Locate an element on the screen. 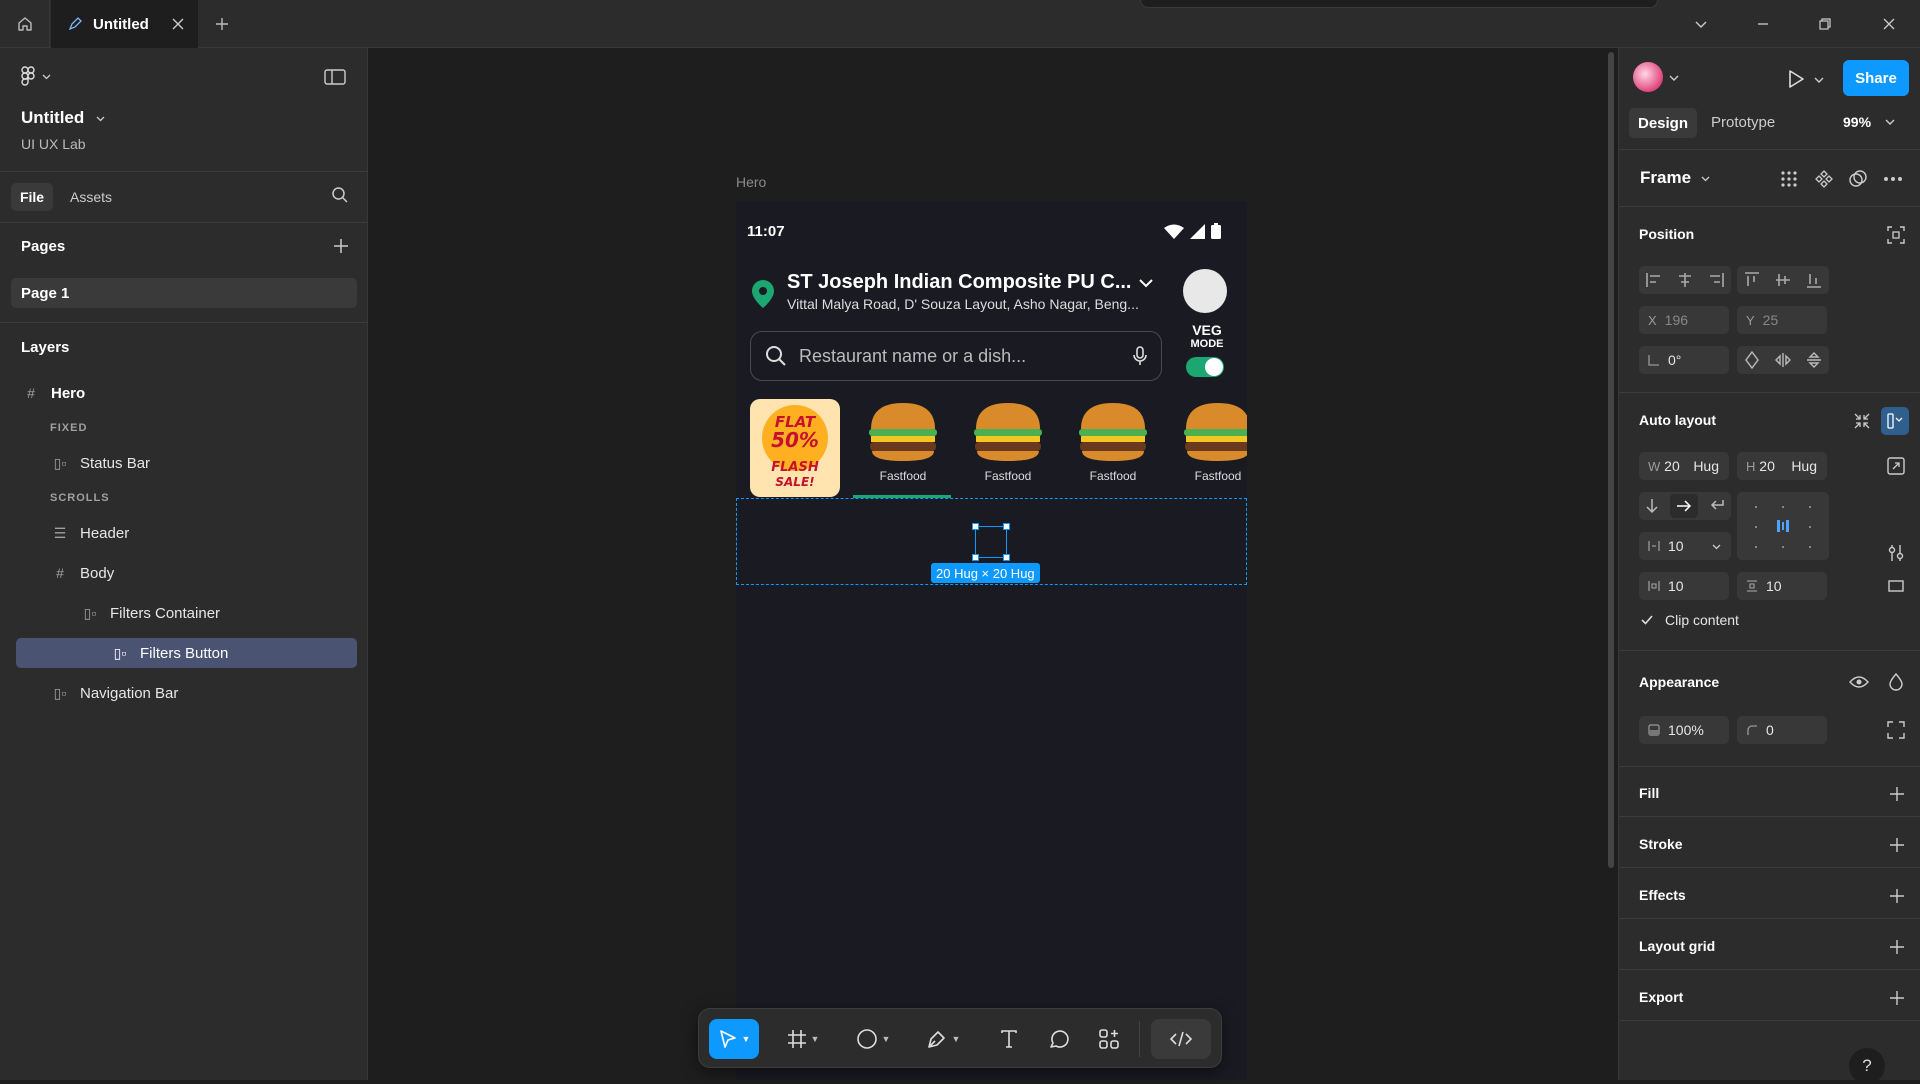 The image size is (1920, 1084). dev-mode-toggle is located at coordinates (1181, 1039).